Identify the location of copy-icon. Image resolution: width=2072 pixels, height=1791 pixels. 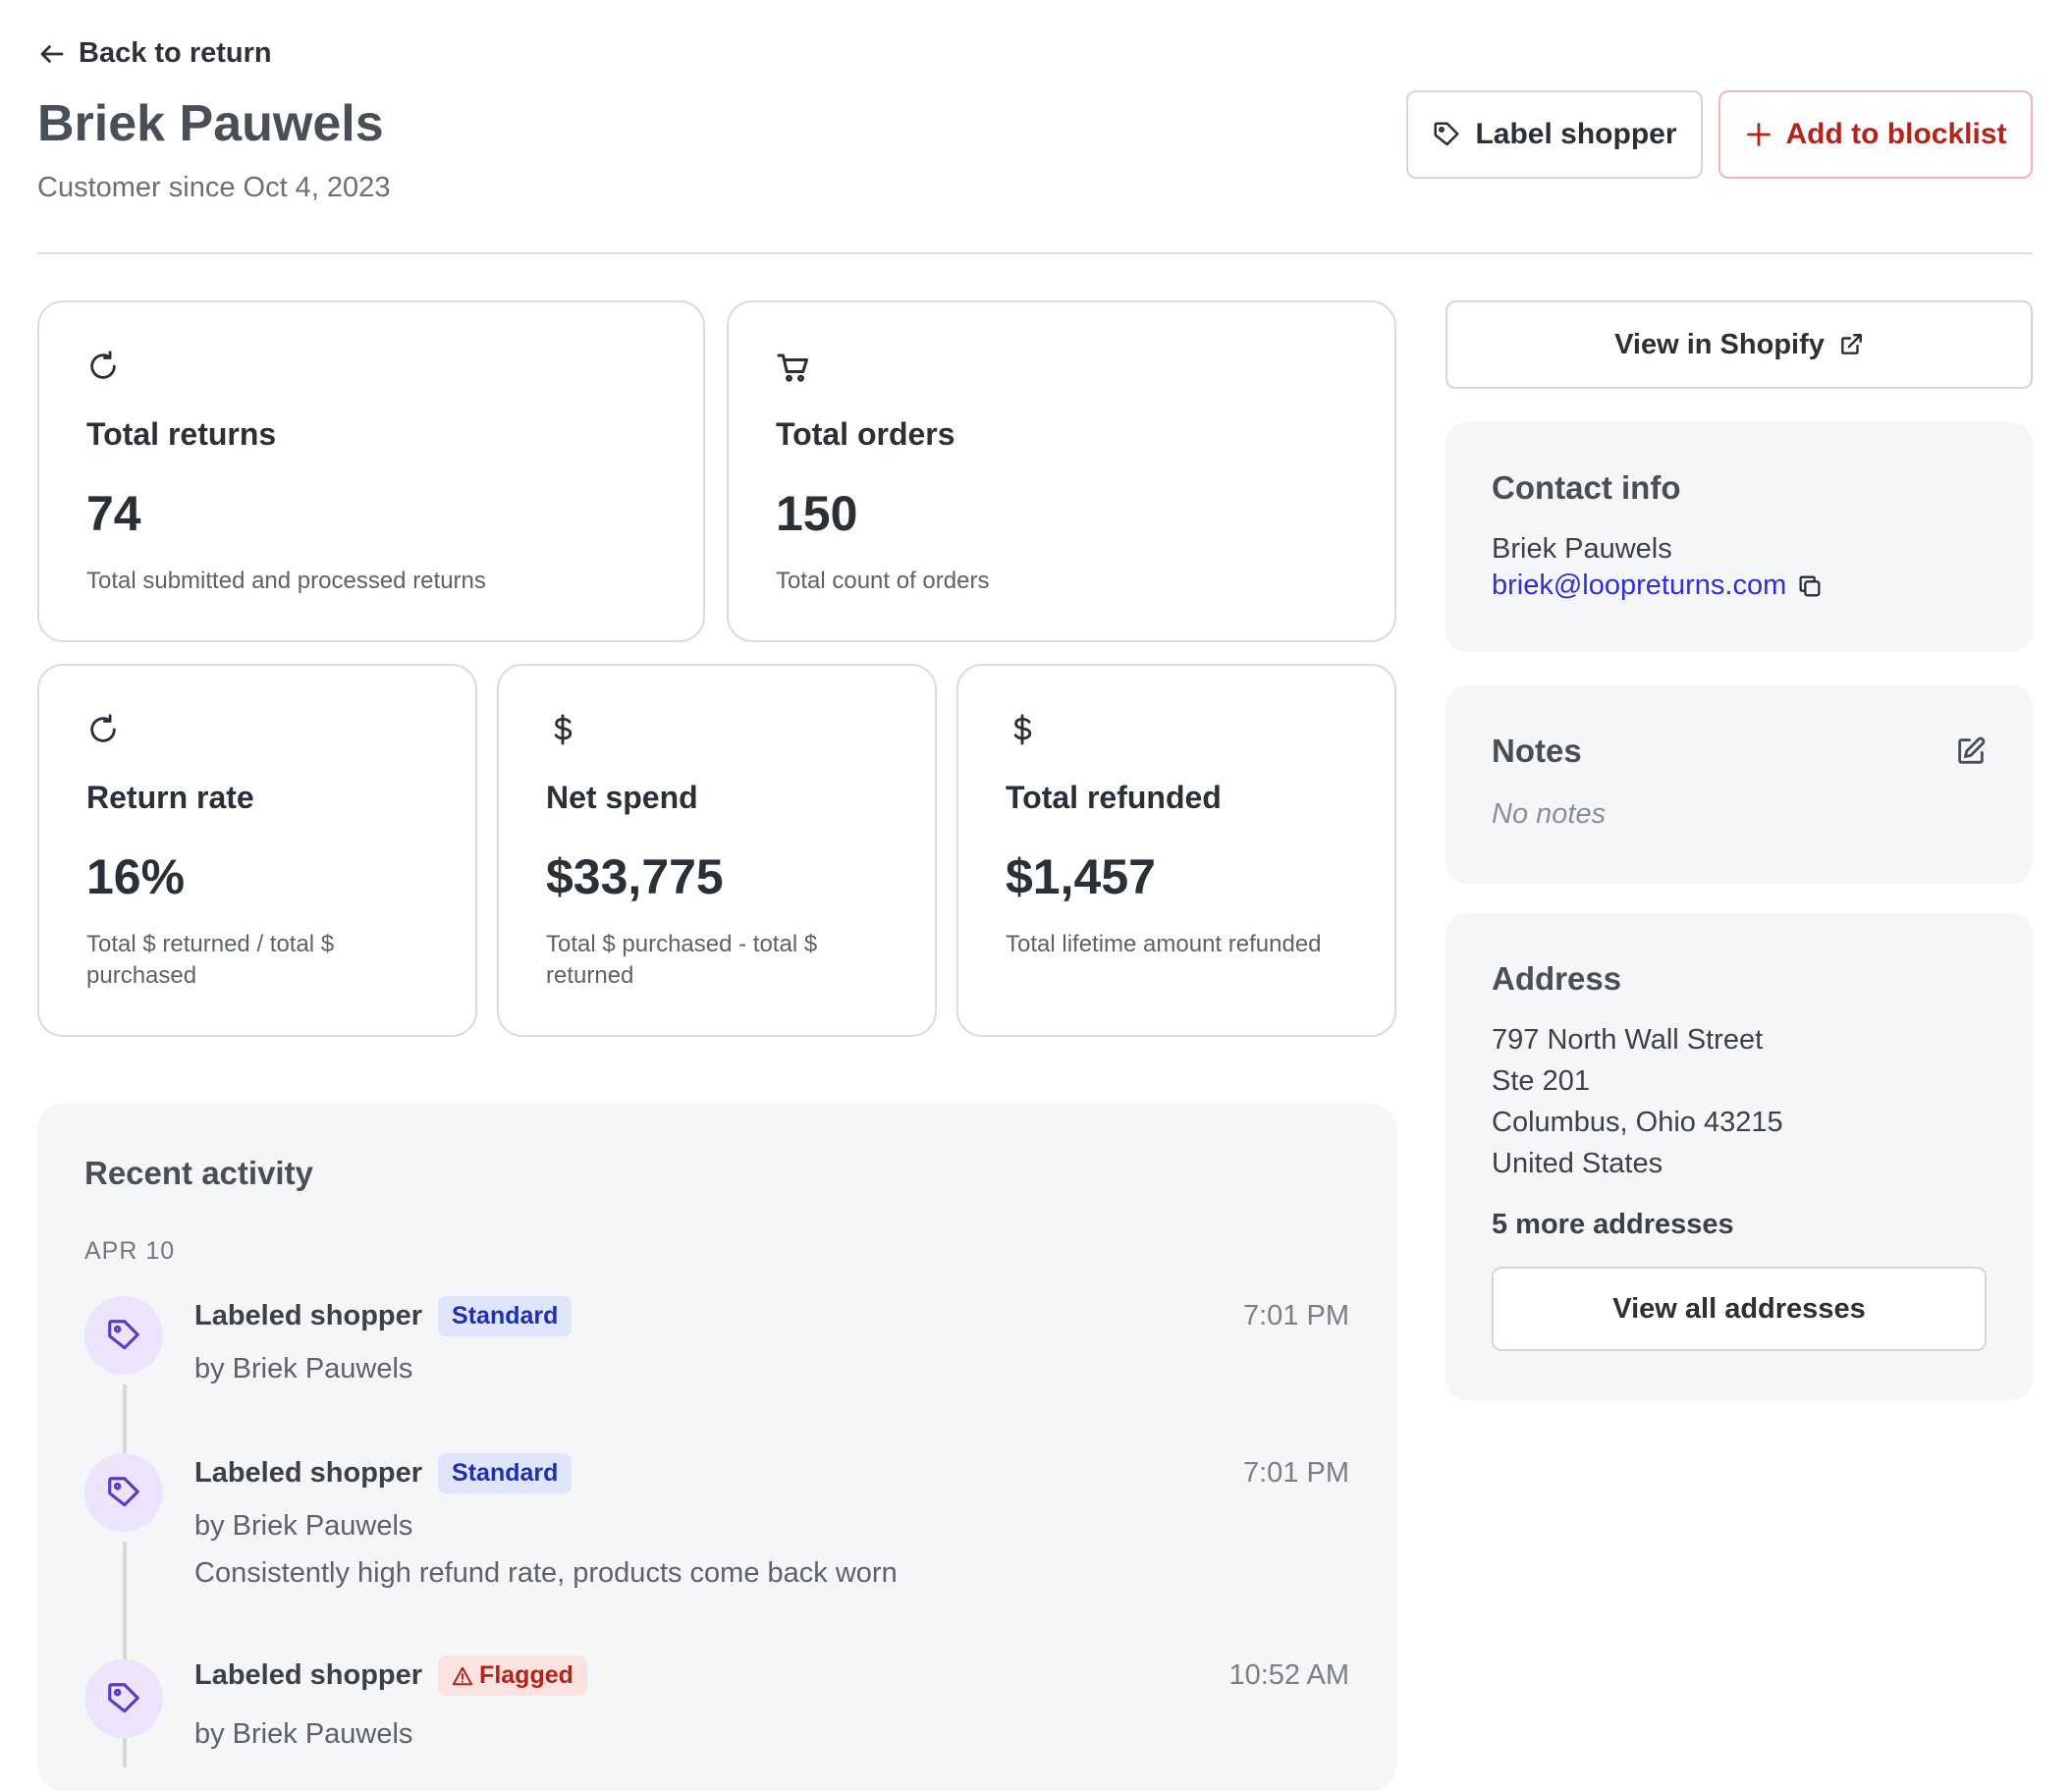
(1810, 586).